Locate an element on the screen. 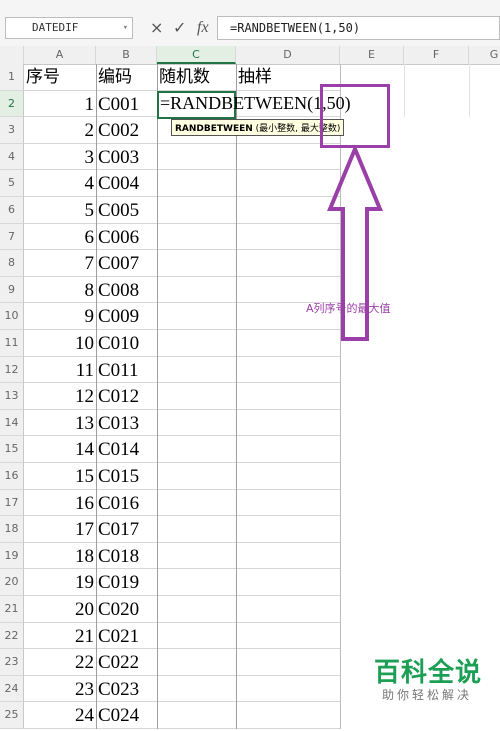  code-cell: C018 is located at coordinates (126, 556).